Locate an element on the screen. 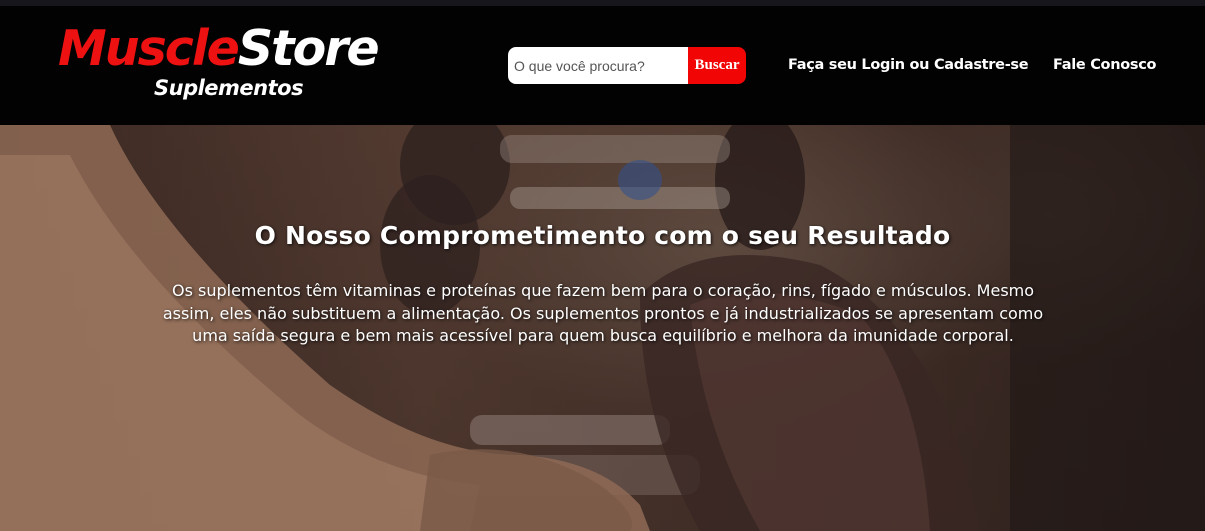  search-input is located at coordinates (598, 65).